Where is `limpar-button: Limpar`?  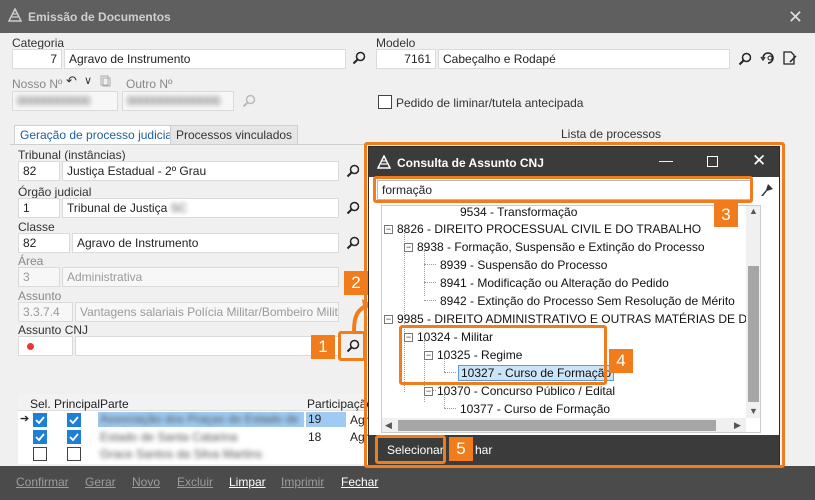
limpar-button: Limpar is located at coordinates (247, 482).